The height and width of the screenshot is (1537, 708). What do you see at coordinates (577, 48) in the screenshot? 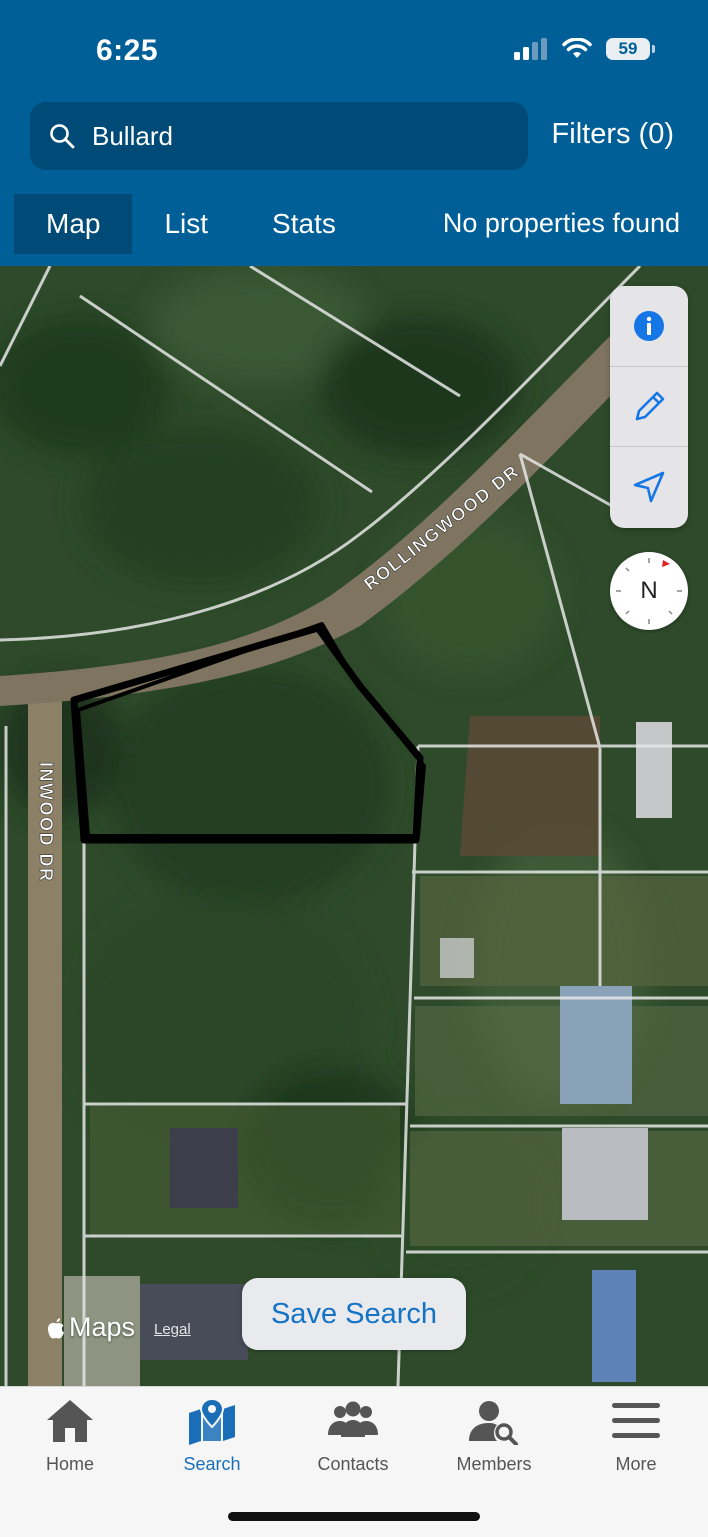
I see `wifi-icon` at bounding box center [577, 48].